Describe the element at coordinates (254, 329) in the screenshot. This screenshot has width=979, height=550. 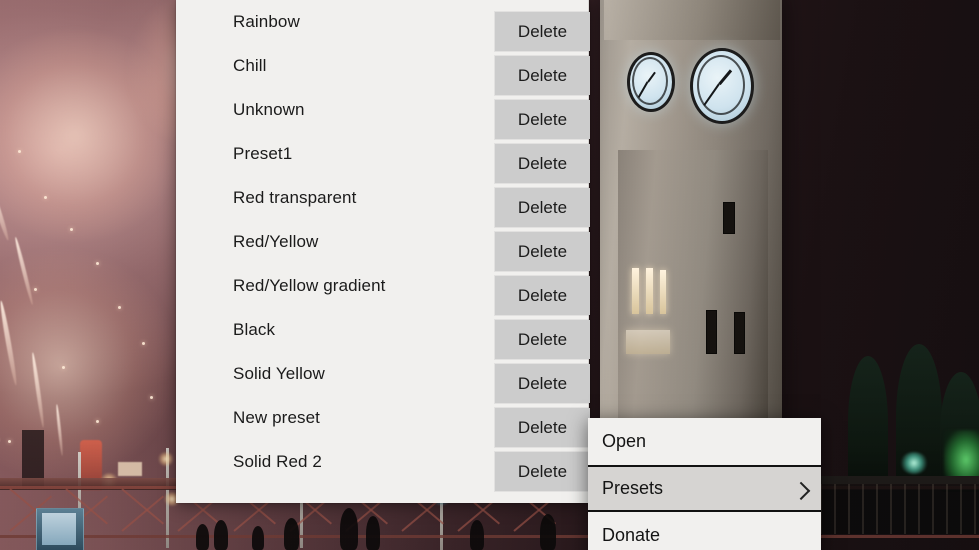
I see `preset-name-label: Black` at that location.